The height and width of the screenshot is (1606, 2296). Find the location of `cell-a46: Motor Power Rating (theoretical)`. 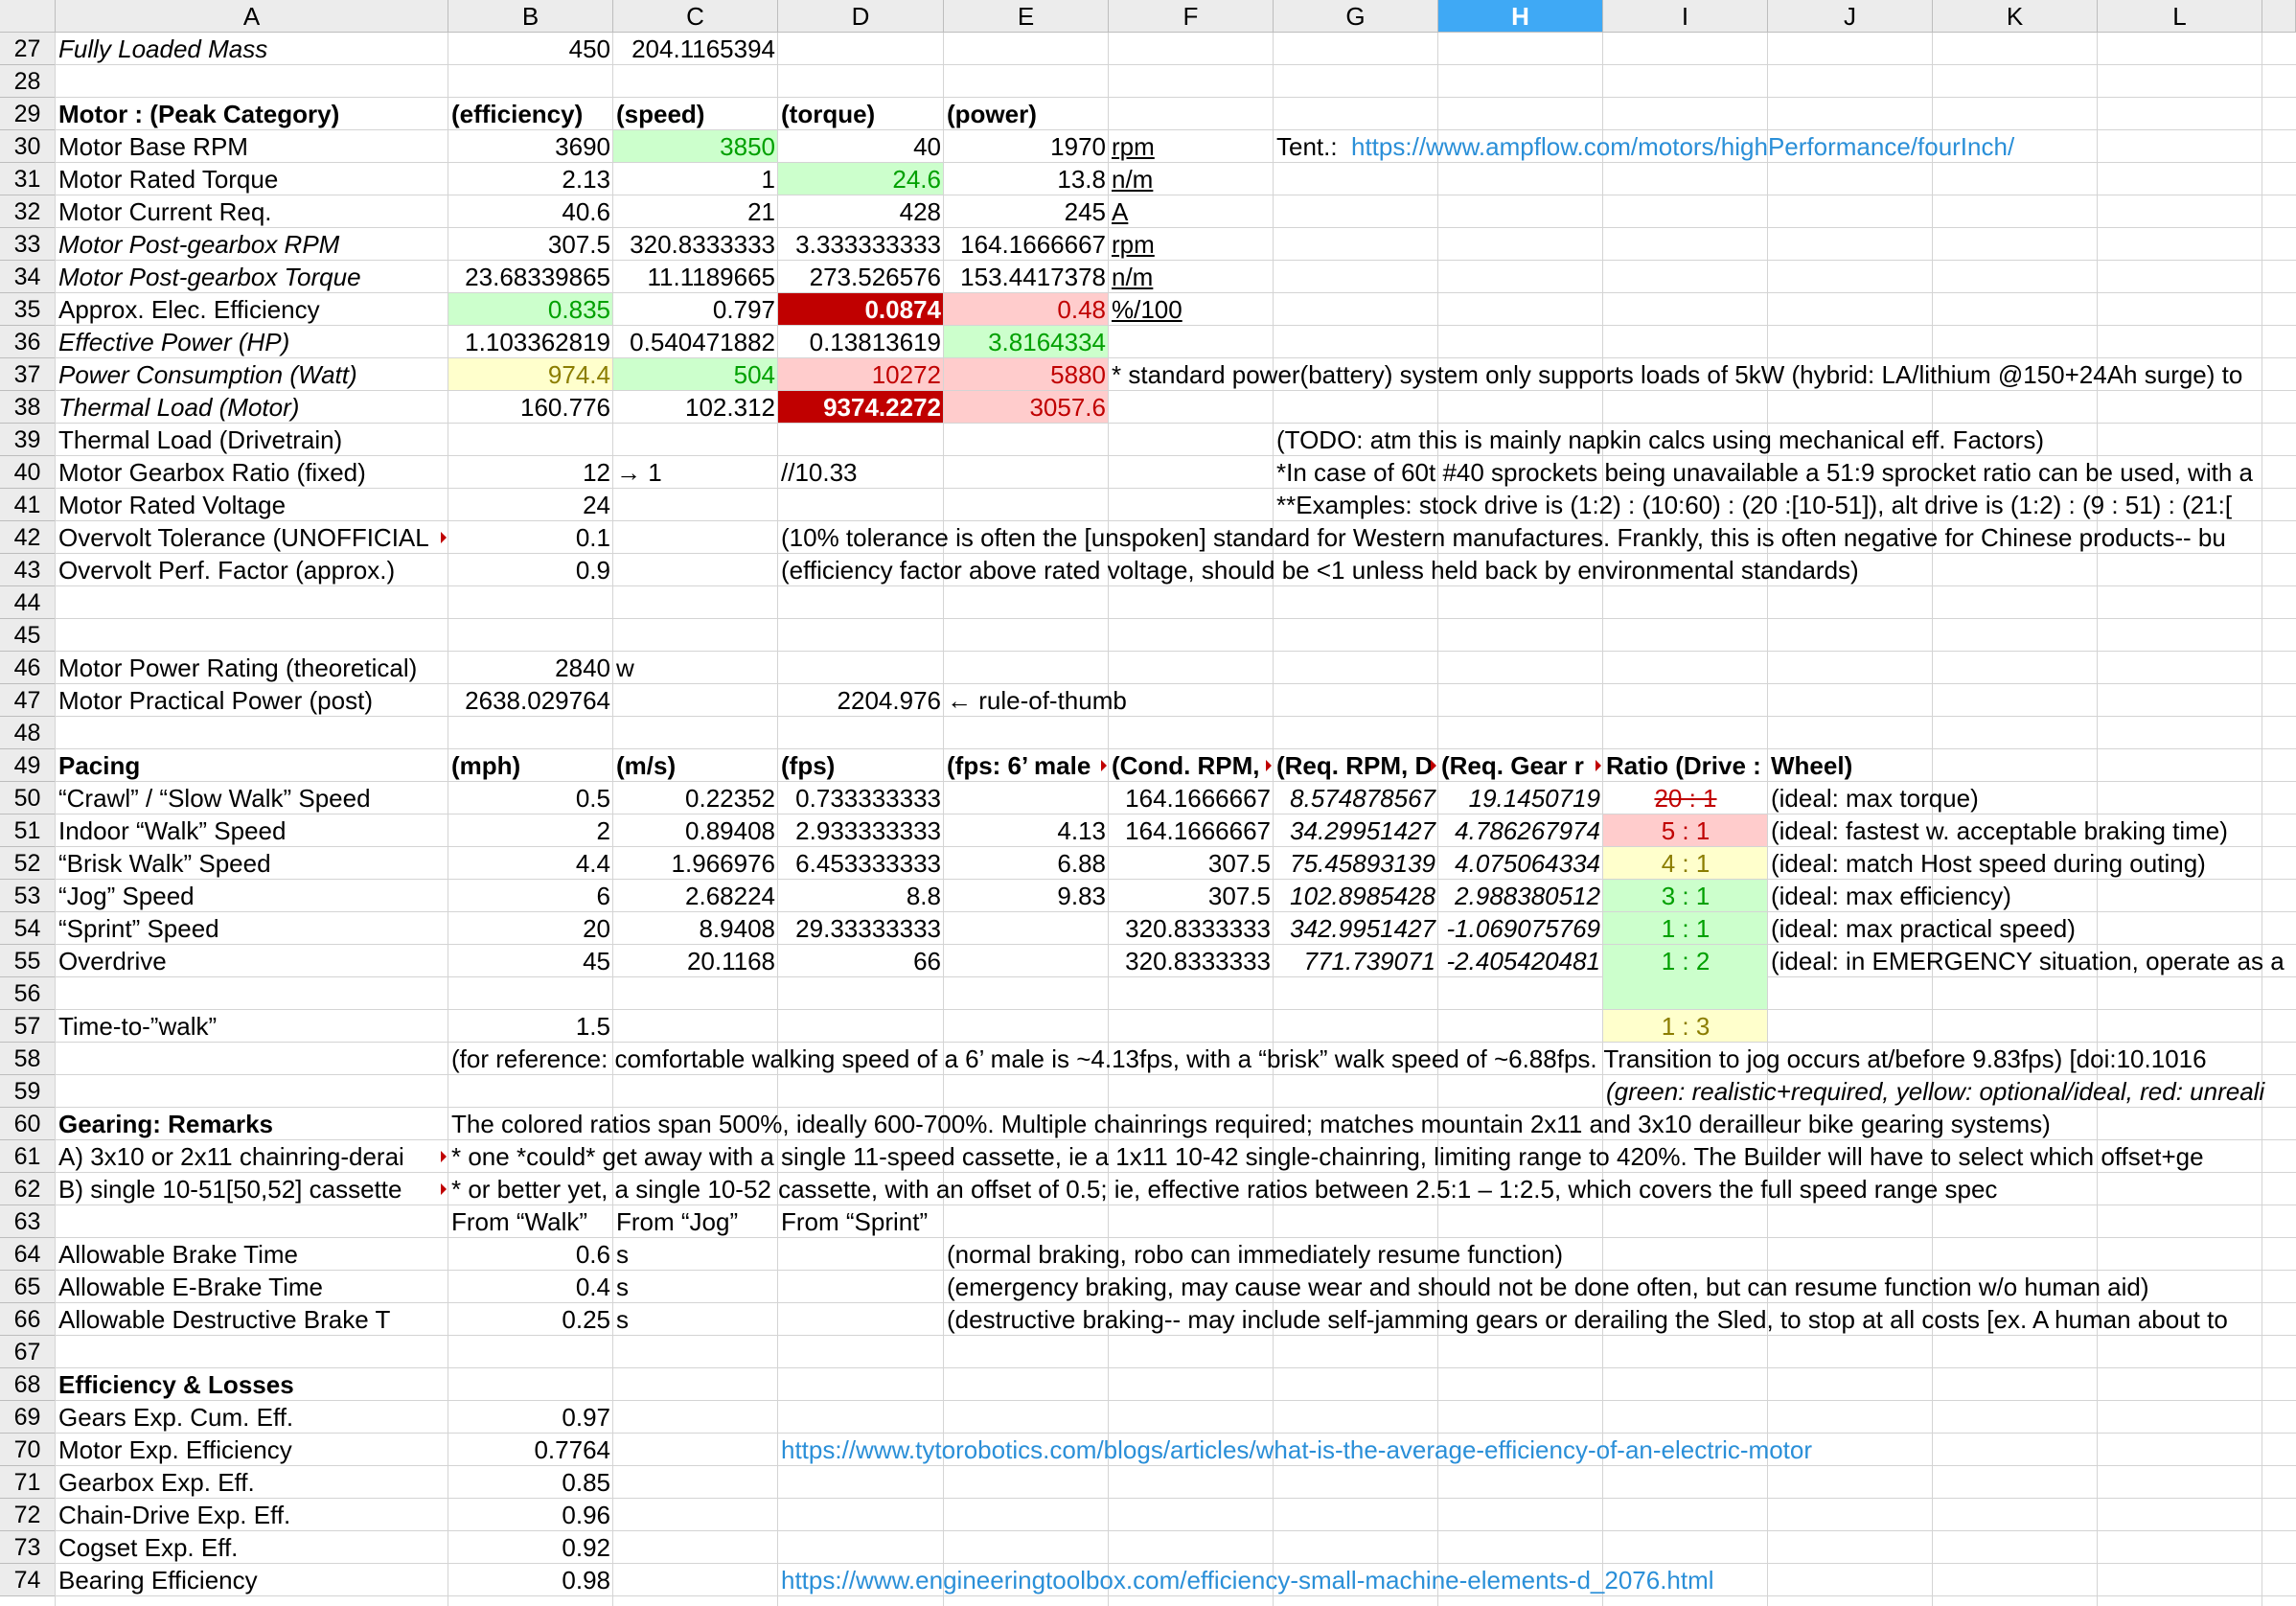

cell-a46: Motor Power Rating (theoretical) is located at coordinates (238, 668).